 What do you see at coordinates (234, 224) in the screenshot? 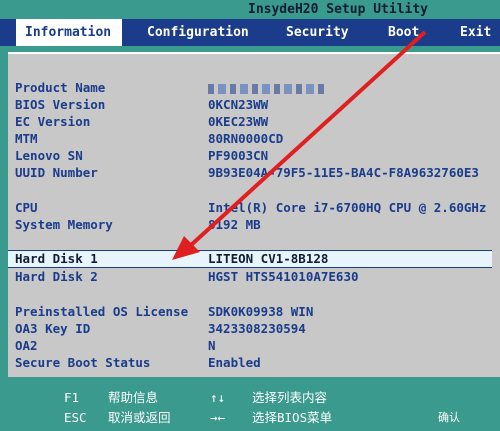
I see `row-value: 8192 MB` at bounding box center [234, 224].